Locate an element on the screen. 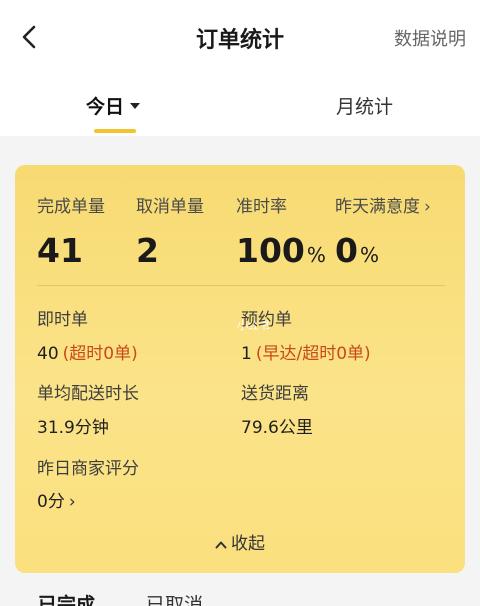 The image size is (480, 606). on-time-rate-number: 100 is located at coordinates (270, 250).